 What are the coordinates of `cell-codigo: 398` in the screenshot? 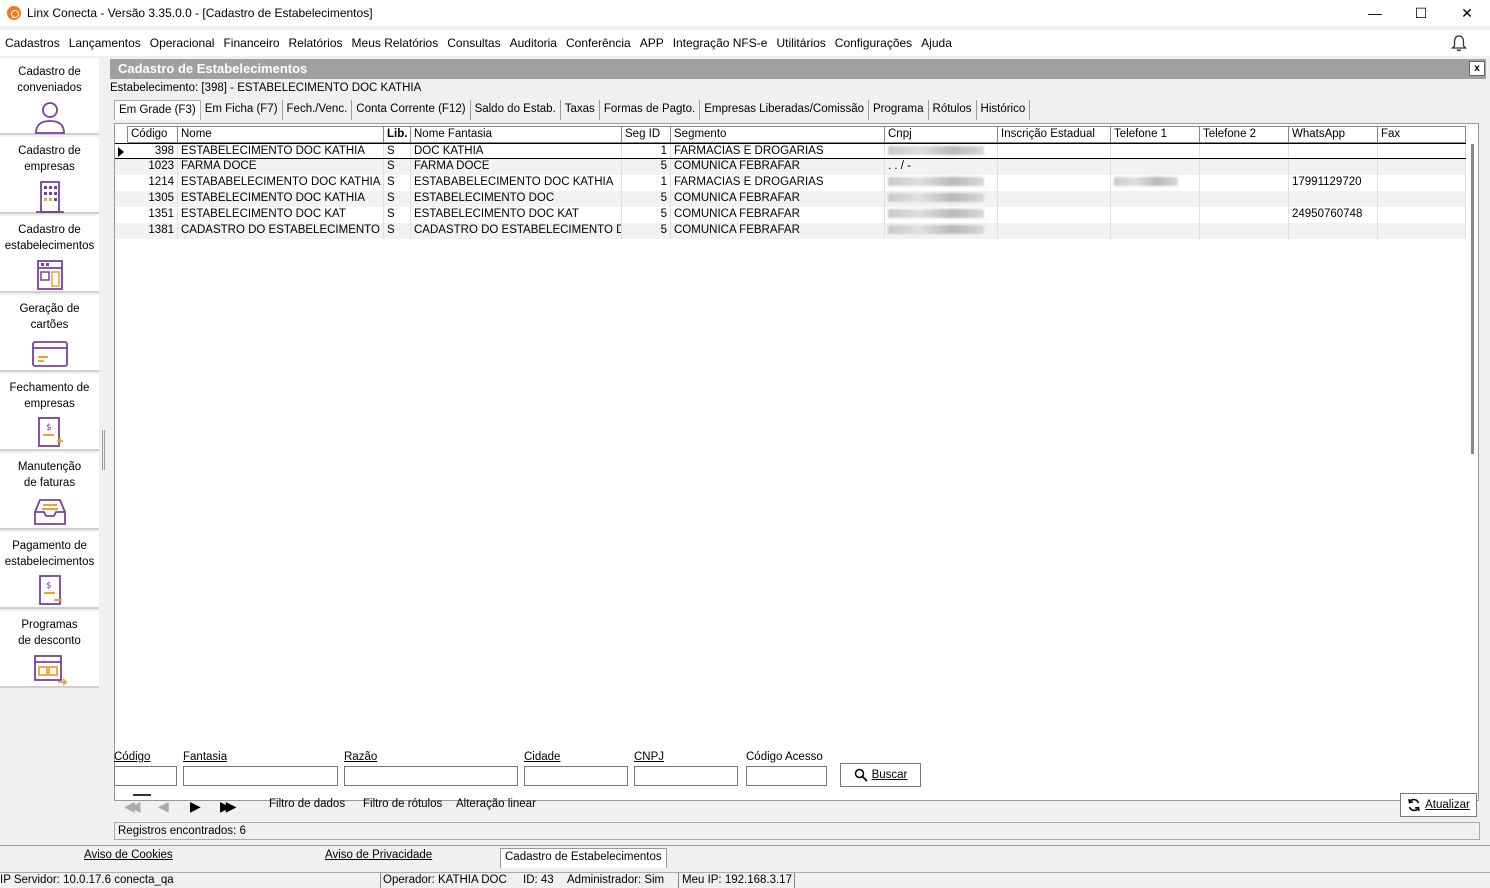 It's located at (152, 151).